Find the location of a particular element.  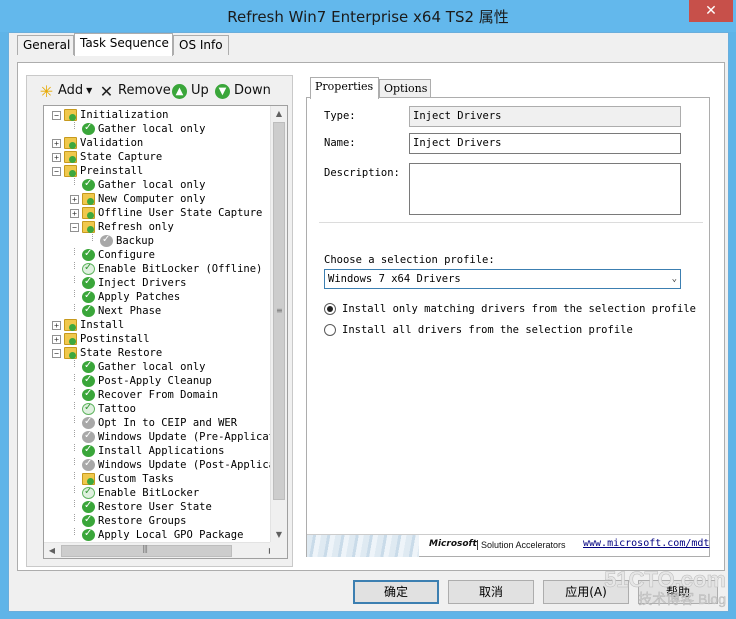

description-field is located at coordinates (545, 189).